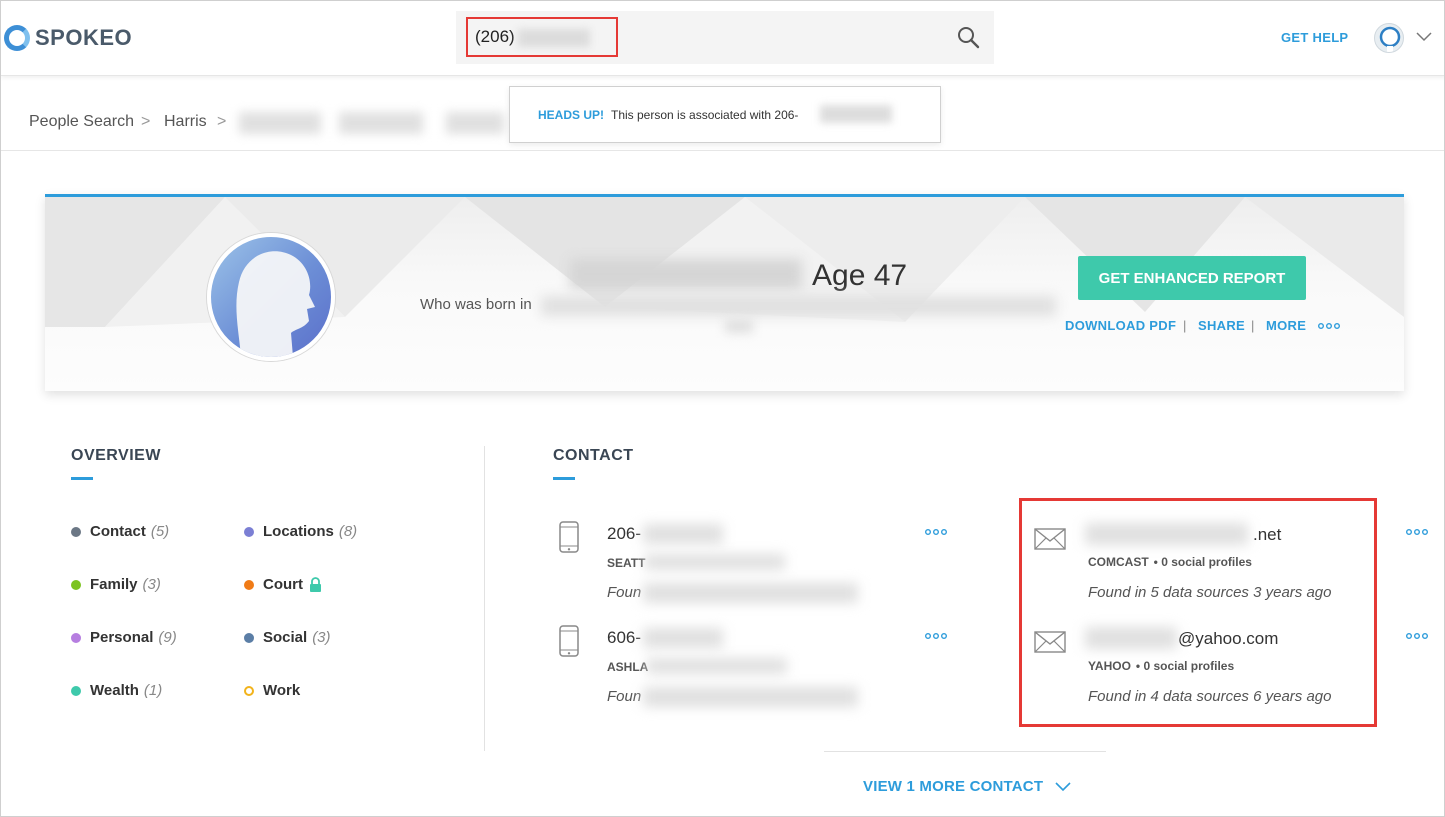 The image size is (1445, 817). What do you see at coordinates (571, 115) in the screenshot?
I see `heads-up-label: HEADS UP!` at bounding box center [571, 115].